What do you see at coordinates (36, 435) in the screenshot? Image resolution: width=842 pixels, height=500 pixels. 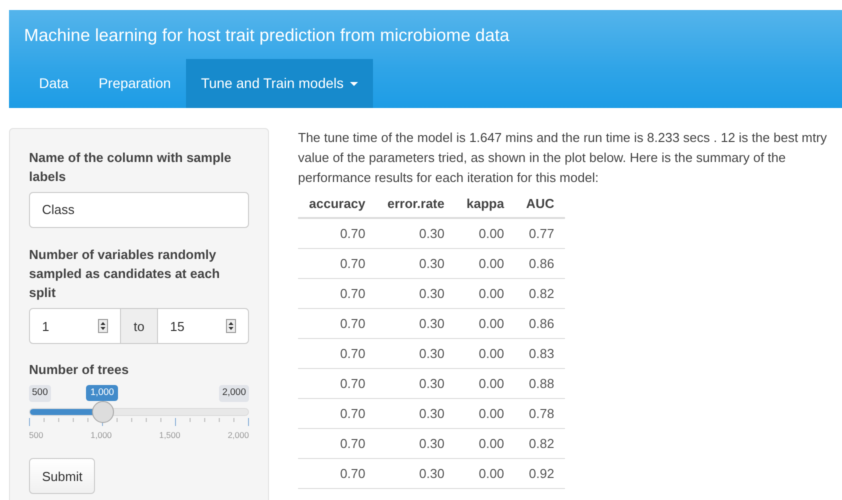 I see `tick-label: 500` at bounding box center [36, 435].